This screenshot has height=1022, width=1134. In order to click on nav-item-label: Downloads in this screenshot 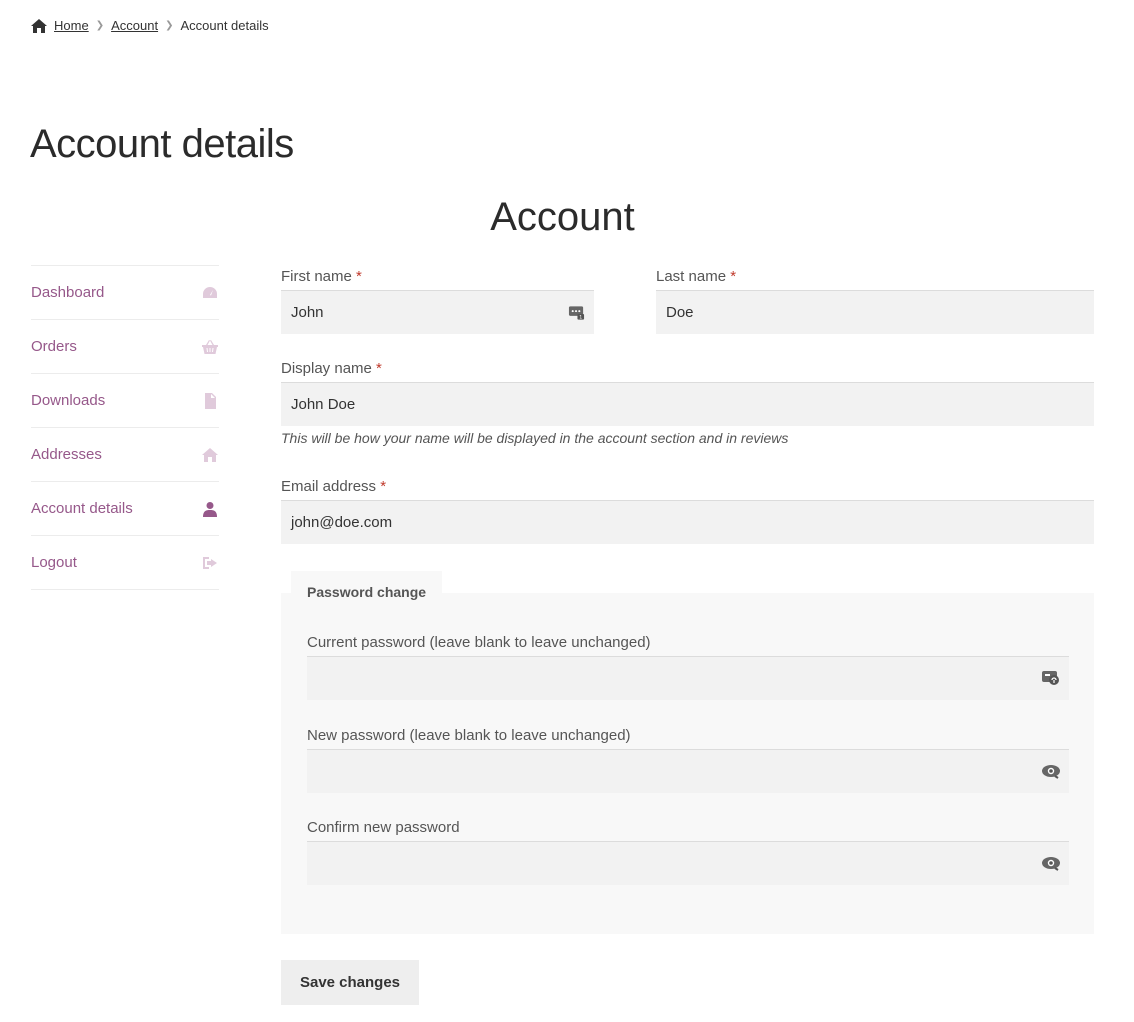, I will do `click(68, 400)`.